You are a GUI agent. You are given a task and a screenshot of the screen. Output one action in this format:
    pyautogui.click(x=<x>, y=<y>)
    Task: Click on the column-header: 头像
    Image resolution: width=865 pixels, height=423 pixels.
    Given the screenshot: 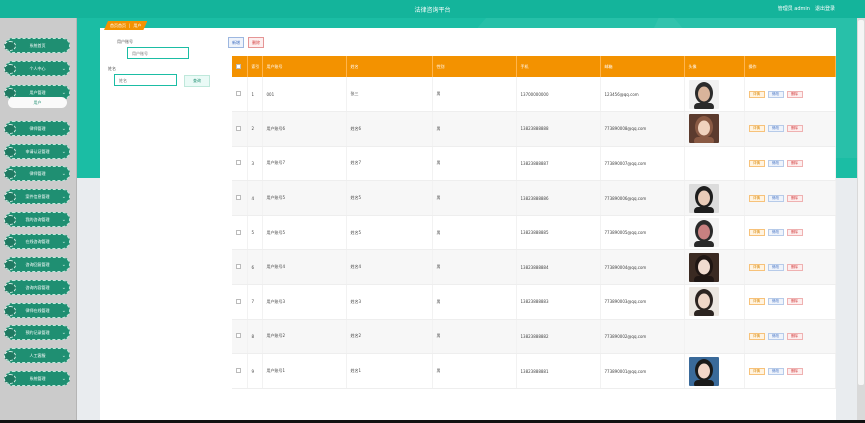 What is the action you would take?
    pyautogui.click(x=714, y=66)
    